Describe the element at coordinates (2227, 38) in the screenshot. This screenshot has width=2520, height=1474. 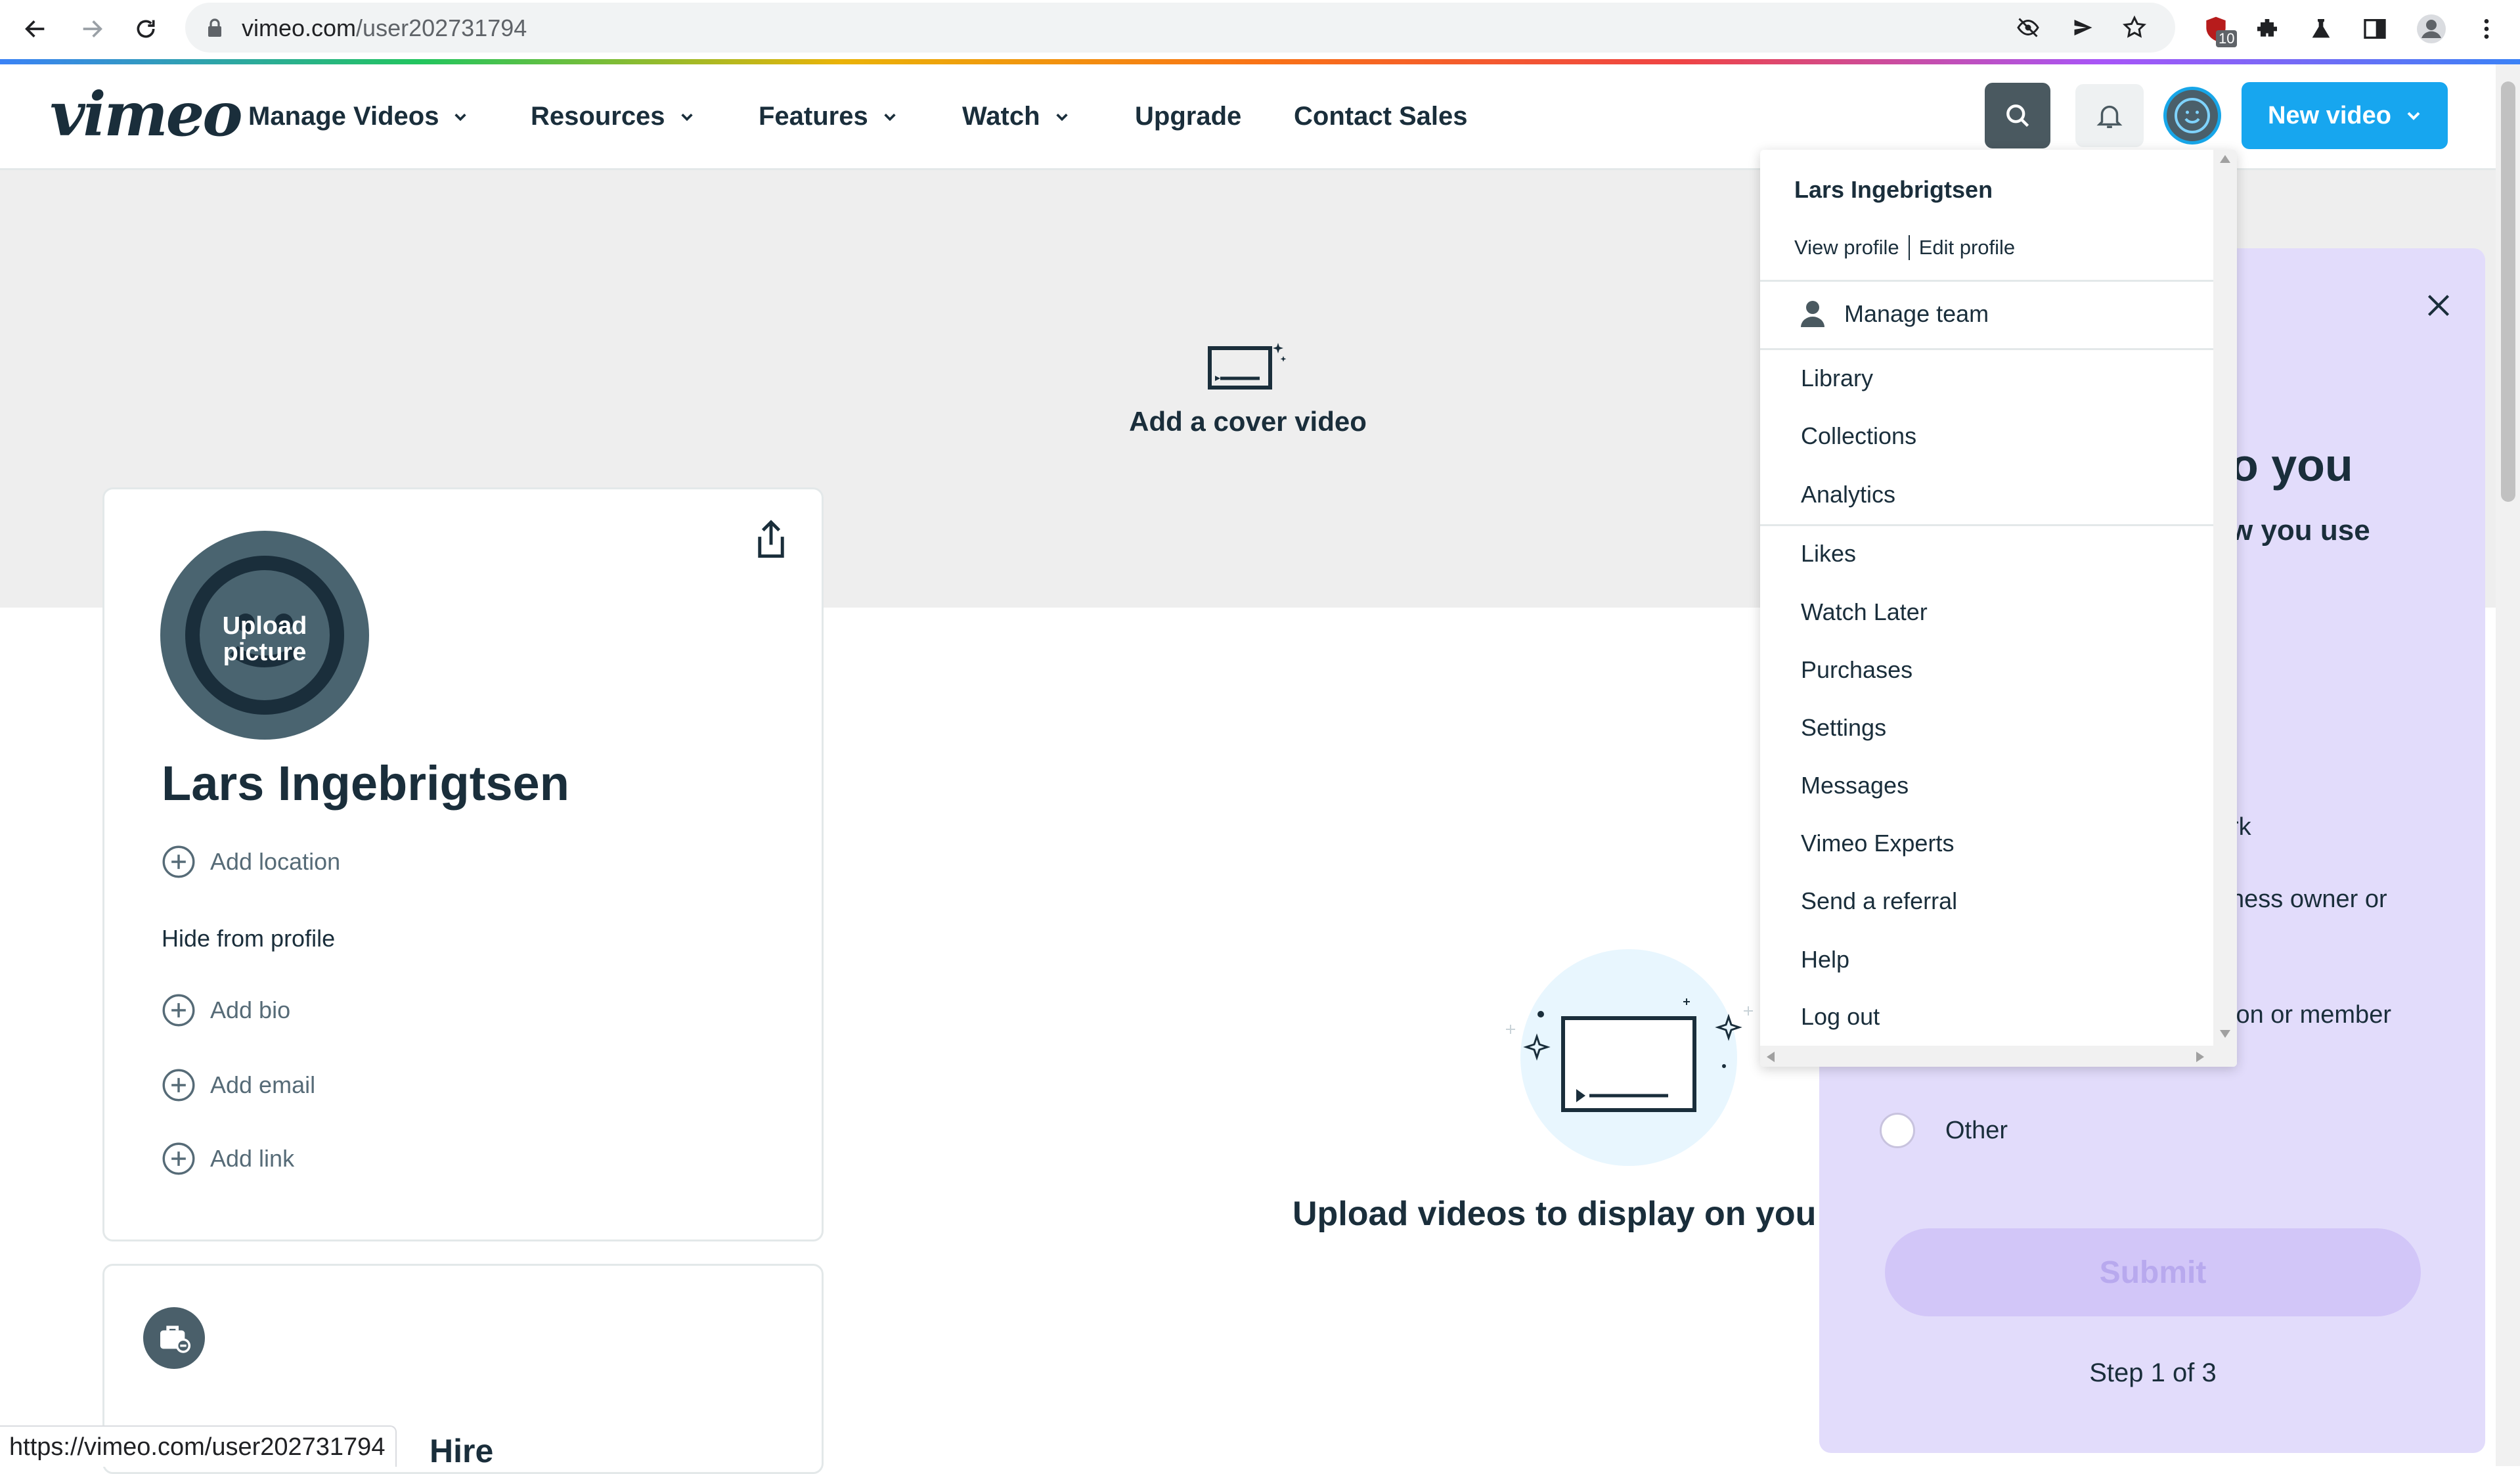
I see `extension-badge: 10` at that location.